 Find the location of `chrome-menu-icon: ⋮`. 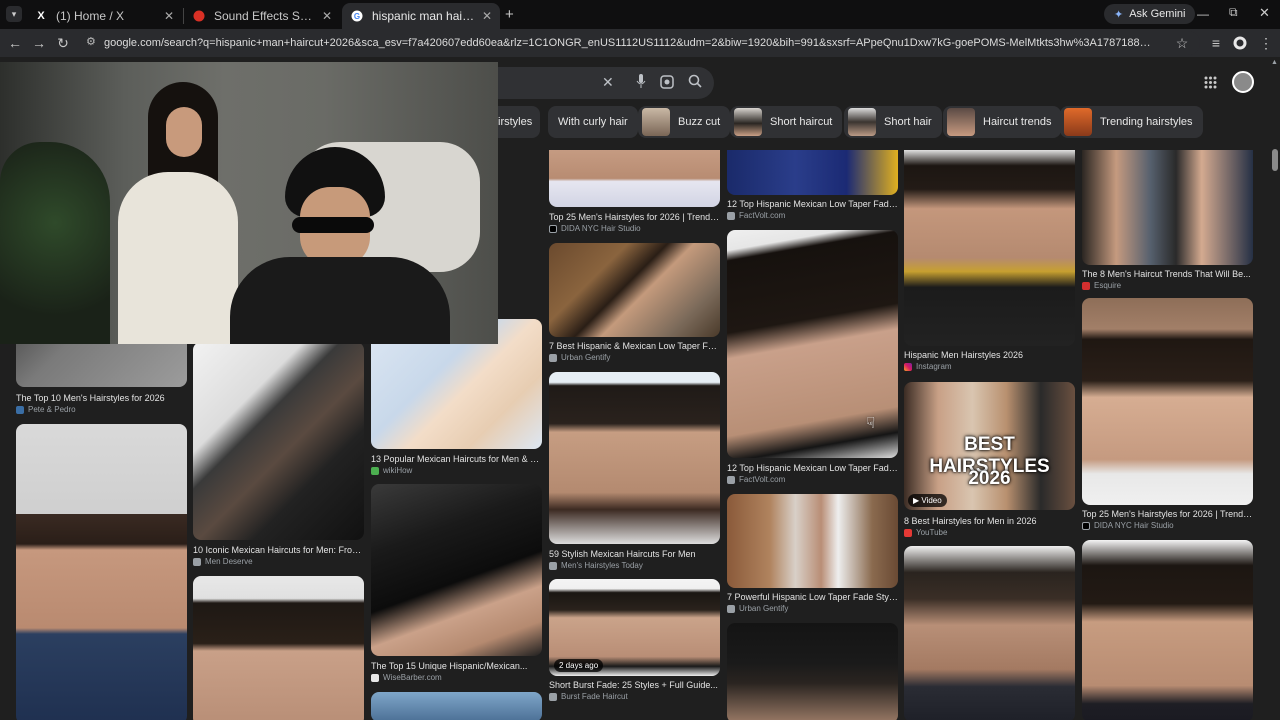

chrome-menu-icon: ⋮ is located at coordinates (1266, 43).